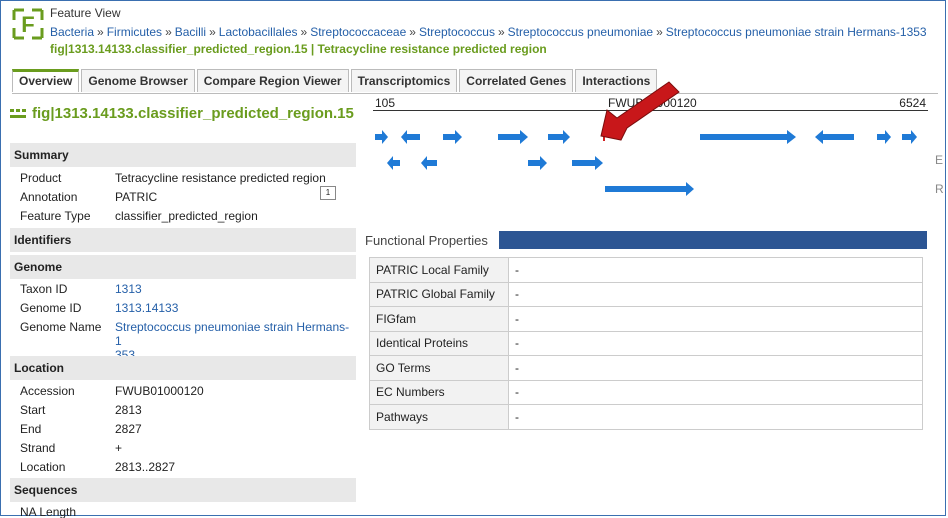 The height and width of the screenshot is (518, 948). I want to click on logo-letter: F, so click(27, 24).